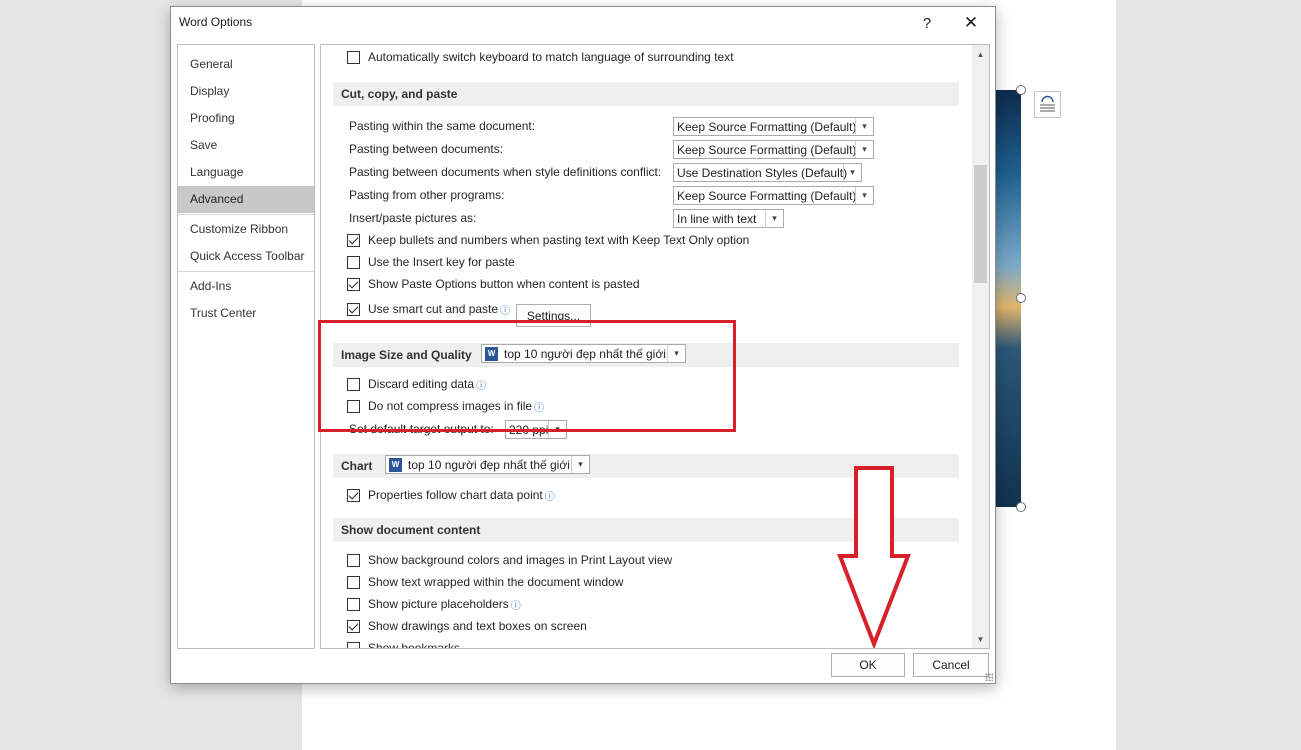 The height and width of the screenshot is (750, 1301). What do you see at coordinates (246, 145) in the screenshot?
I see `nav-item-save: Save` at bounding box center [246, 145].